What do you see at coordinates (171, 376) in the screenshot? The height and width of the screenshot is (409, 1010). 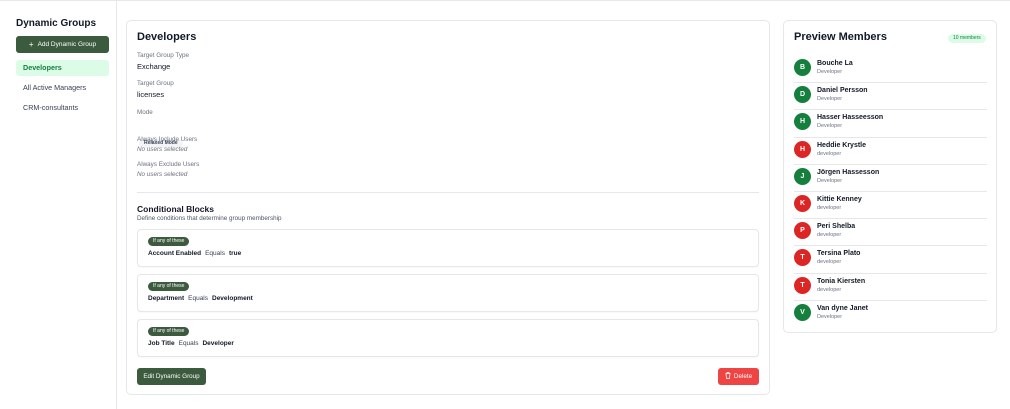 I see `edit-dynamic-group-button: Edit Dynamic Group` at bounding box center [171, 376].